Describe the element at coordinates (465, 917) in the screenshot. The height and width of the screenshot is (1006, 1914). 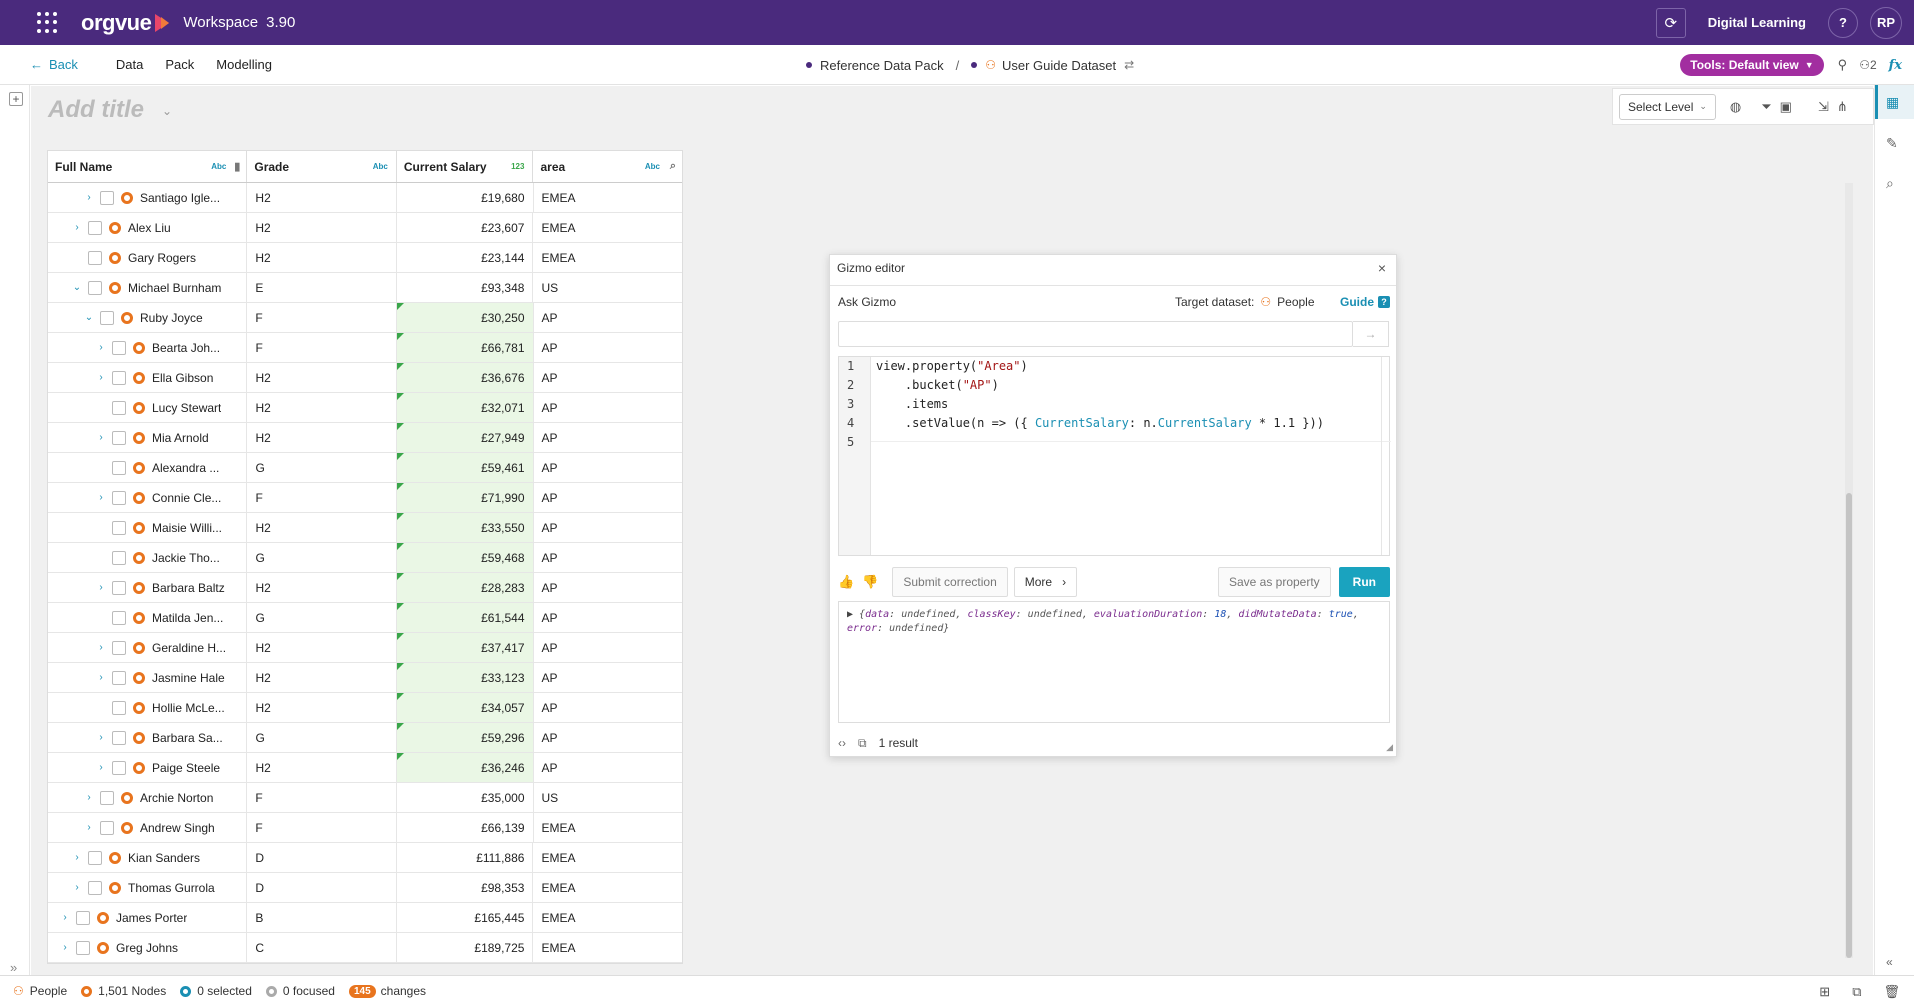
I see `cell-current-salary: £165,445` at that location.